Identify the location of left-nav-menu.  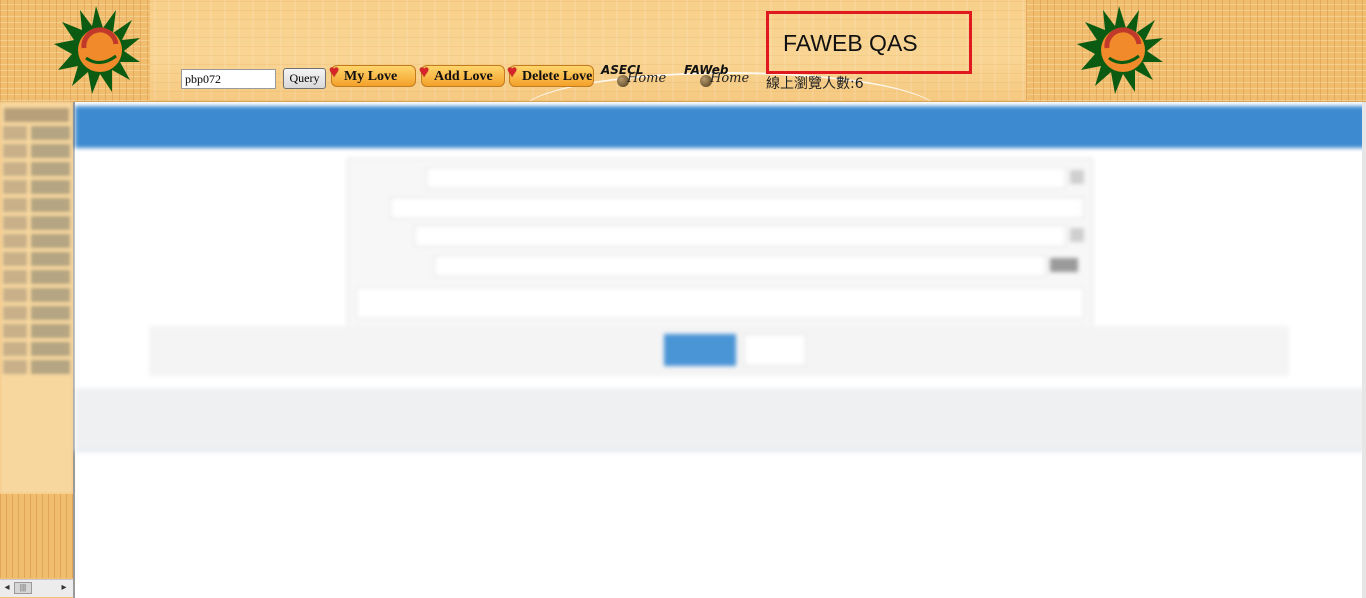
(36, 298).